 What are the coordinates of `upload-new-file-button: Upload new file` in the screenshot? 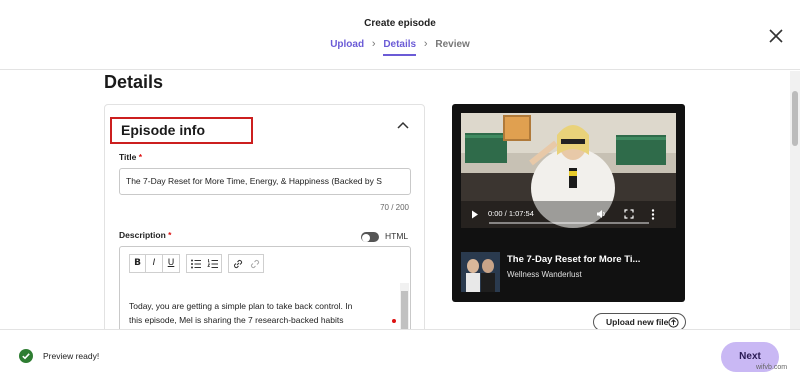 It's located at (639, 321).